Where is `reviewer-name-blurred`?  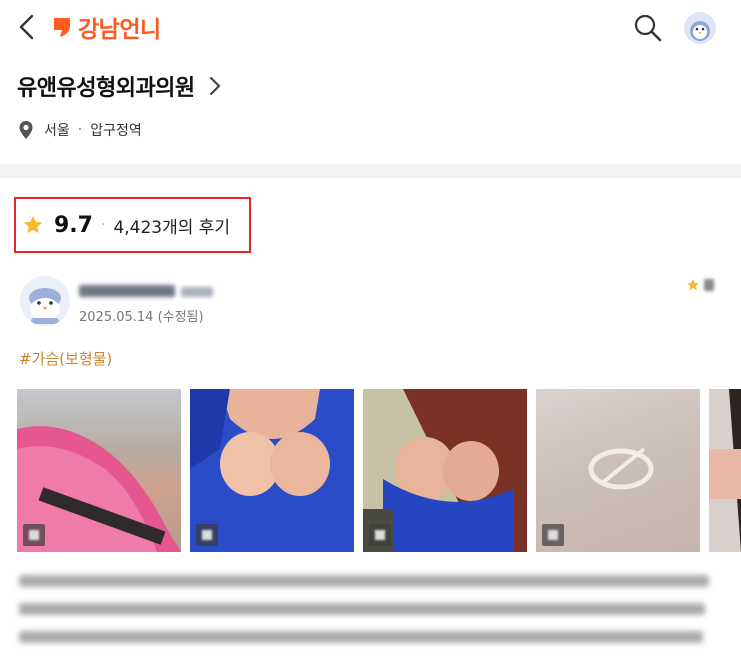 reviewer-name-blurred is located at coordinates (149, 290).